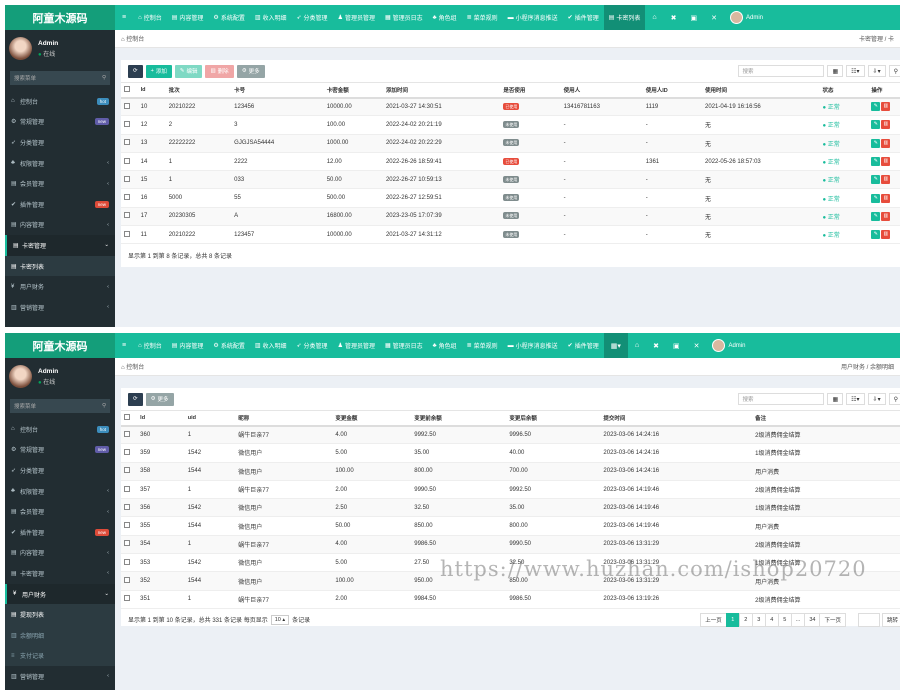 The width and height of the screenshot is (900, 693). What do you see at coordinates (868, 619) in the screenshot?
I see `jump-page-input` at bounding box center [868, 619].